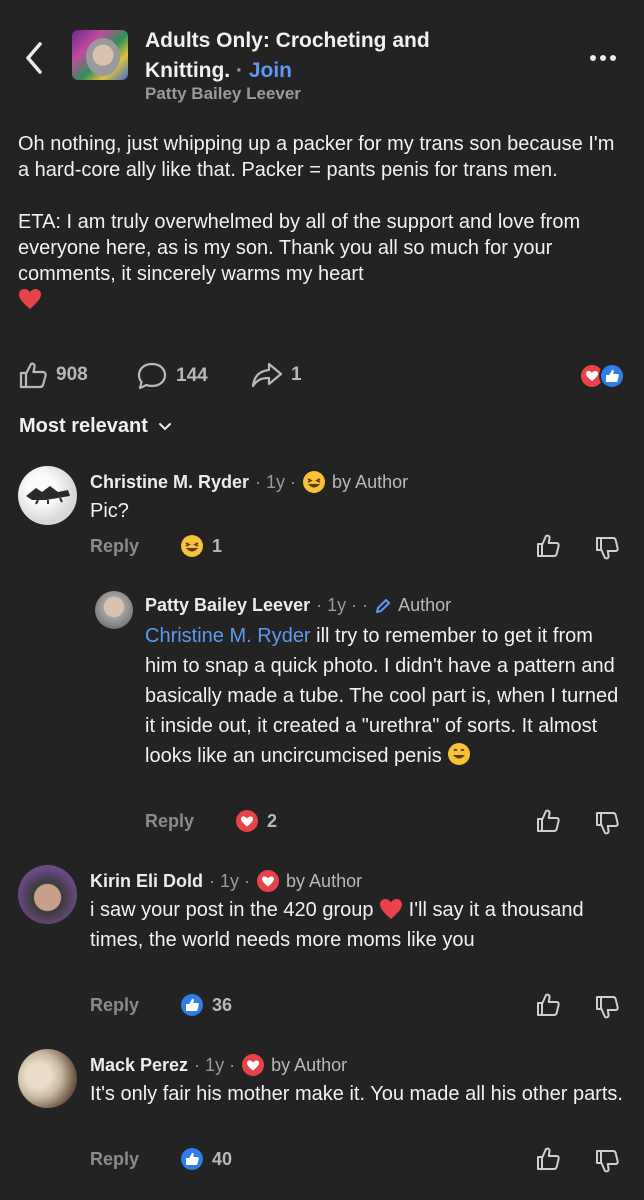  Describe the element at coordinates (218, 1065) in the screenshot. I see `comment-author-row: Mack Perez · 1y · by Author` at that location.